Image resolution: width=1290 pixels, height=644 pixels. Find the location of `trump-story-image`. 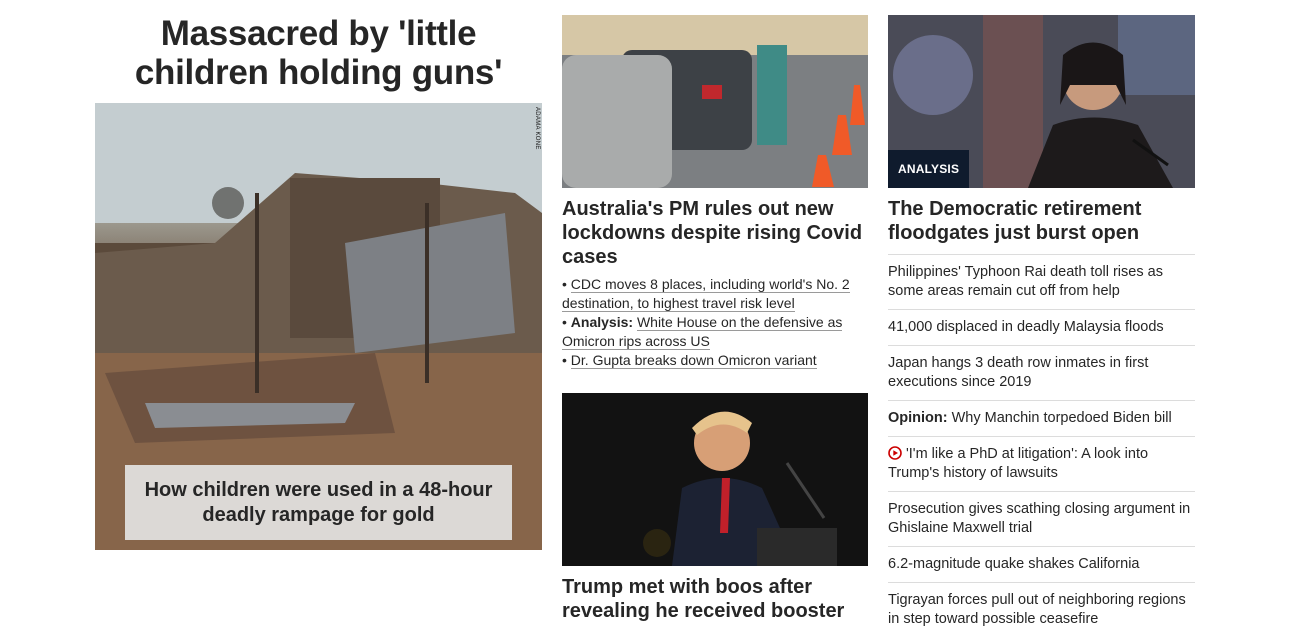

trump-story-image is located at coordinates (715, 479).